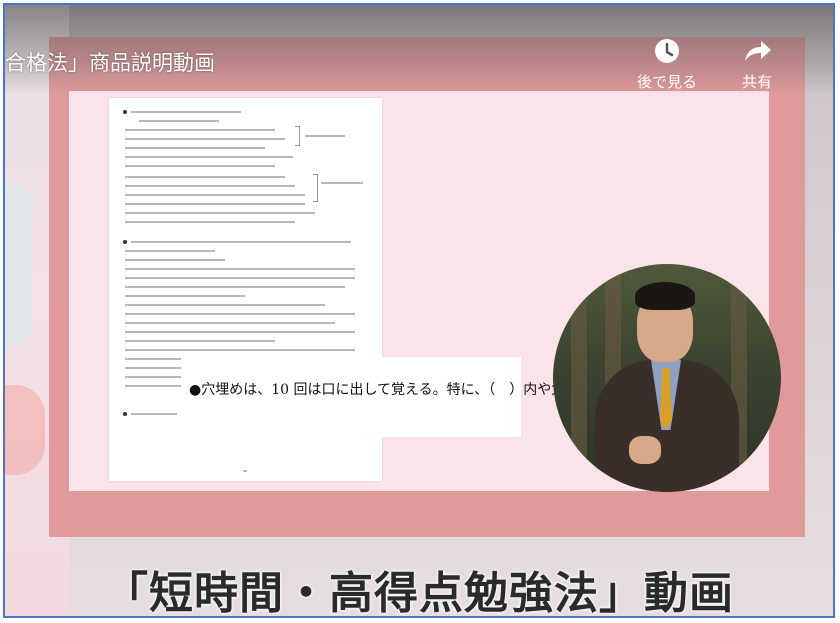  Describe the element at coordinates (757, 52) in the screenshot. I see `share-arrow-icon` at that location.